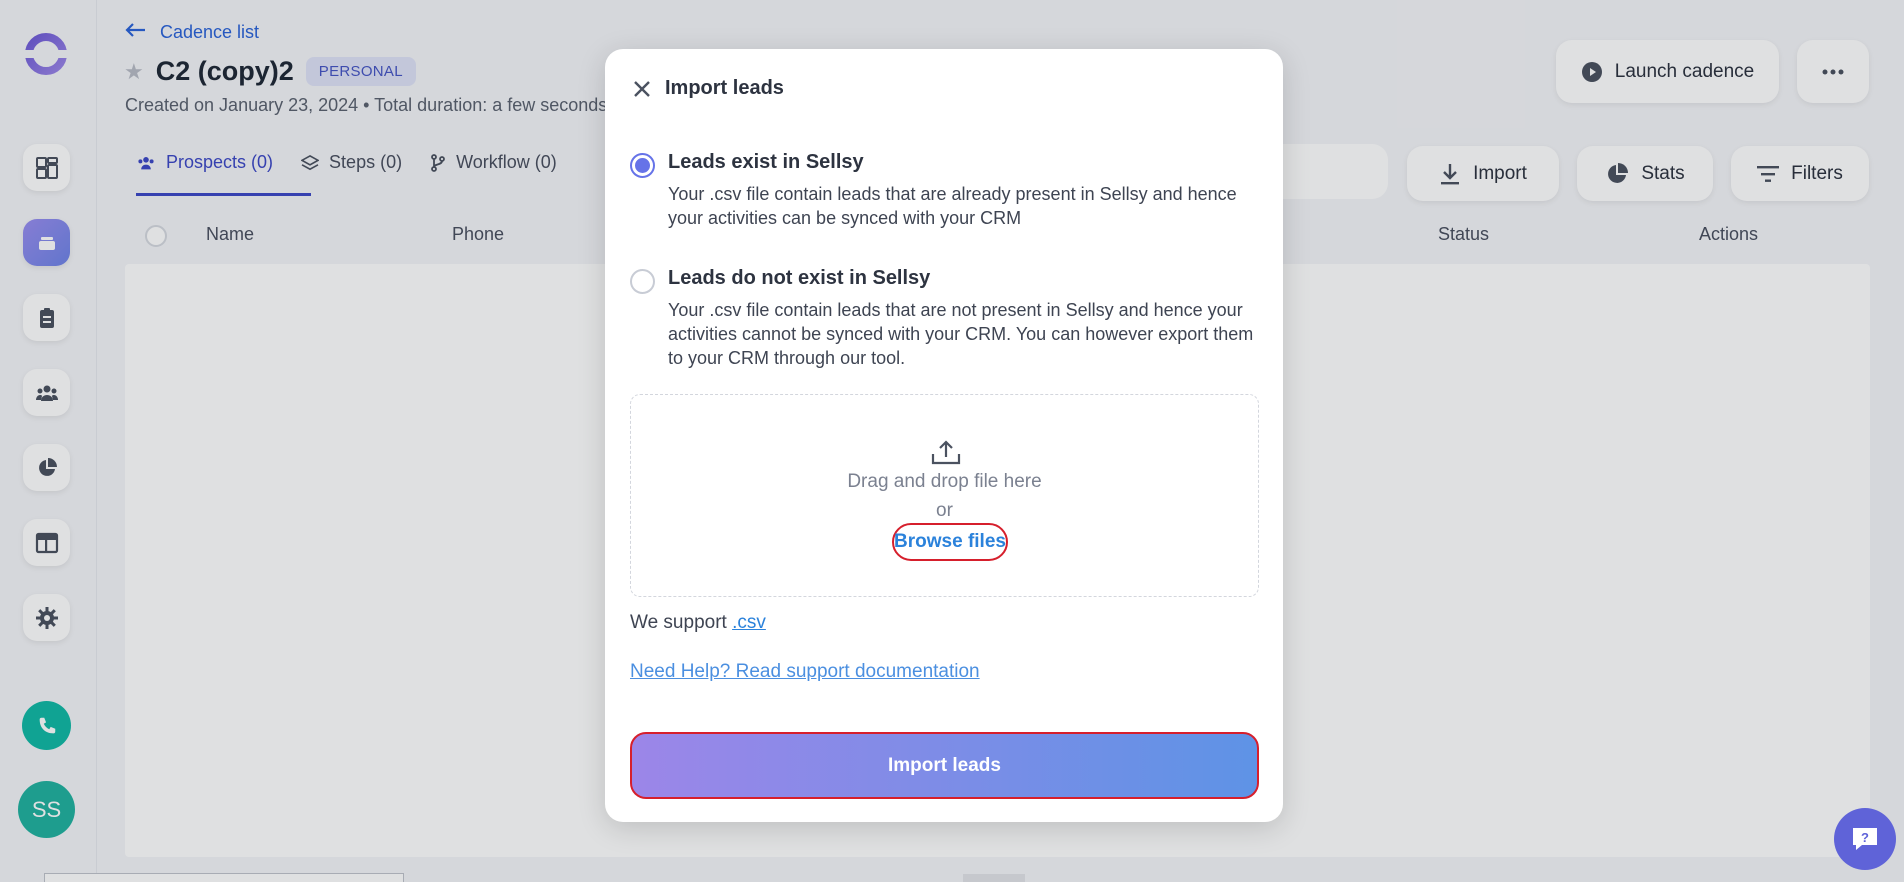 The height and width of the screenshot is (882, 1904). Describe the element at coordinates (946, 452) in the screenshot. I see `upload-icon` at that location.